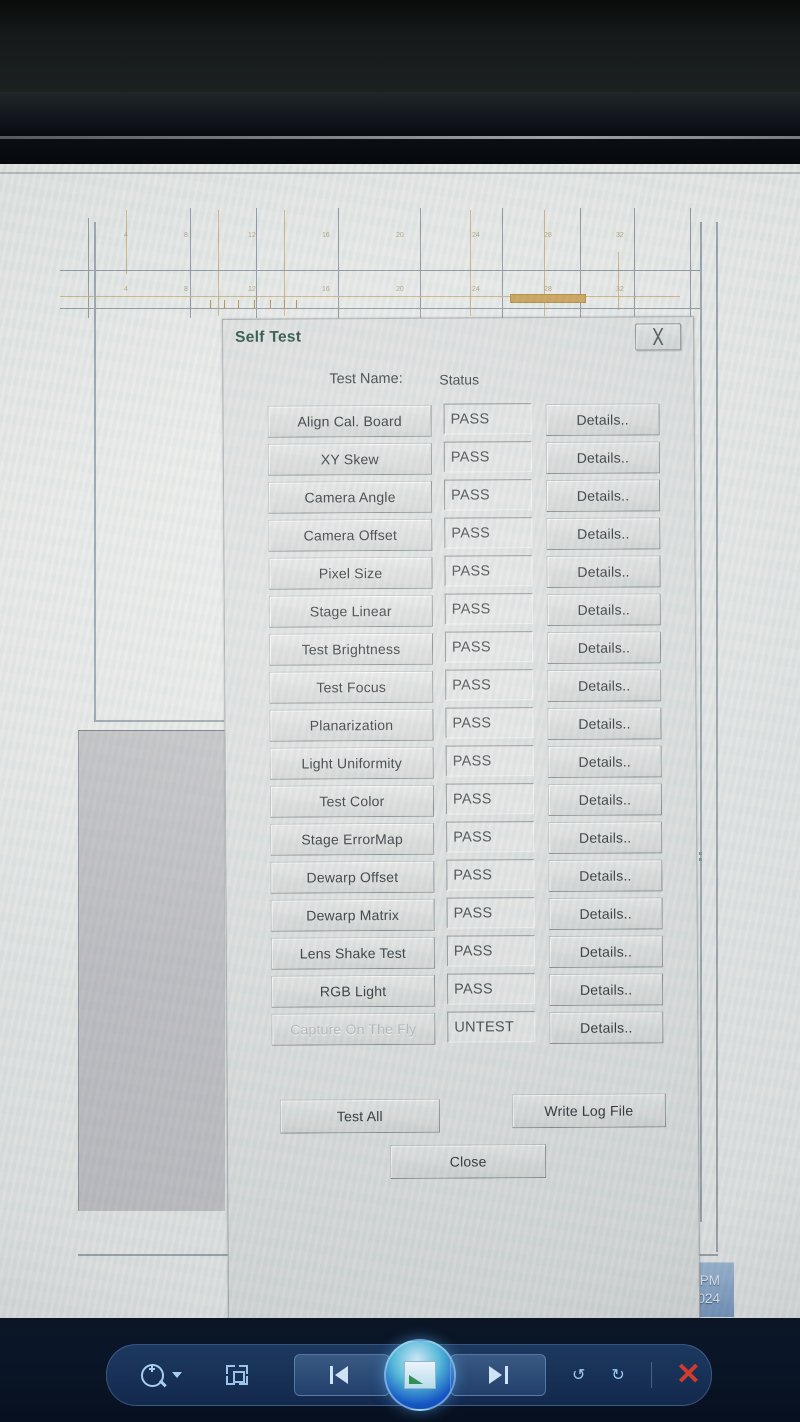 This screenshot has width=800, height=1422. I want to click on test-row: Capture On The Fly UNTEST Details.., so click(462, 1029).